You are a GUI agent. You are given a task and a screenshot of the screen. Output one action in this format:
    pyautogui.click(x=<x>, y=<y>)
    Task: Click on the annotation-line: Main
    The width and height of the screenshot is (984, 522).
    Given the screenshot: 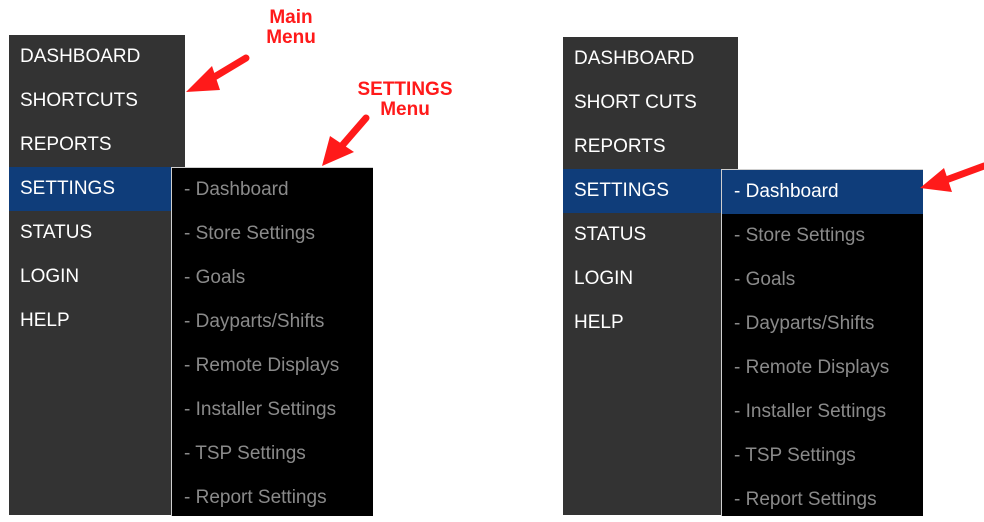 What is the action you would take?
    pyautogui.click(x=291, y=17)
    